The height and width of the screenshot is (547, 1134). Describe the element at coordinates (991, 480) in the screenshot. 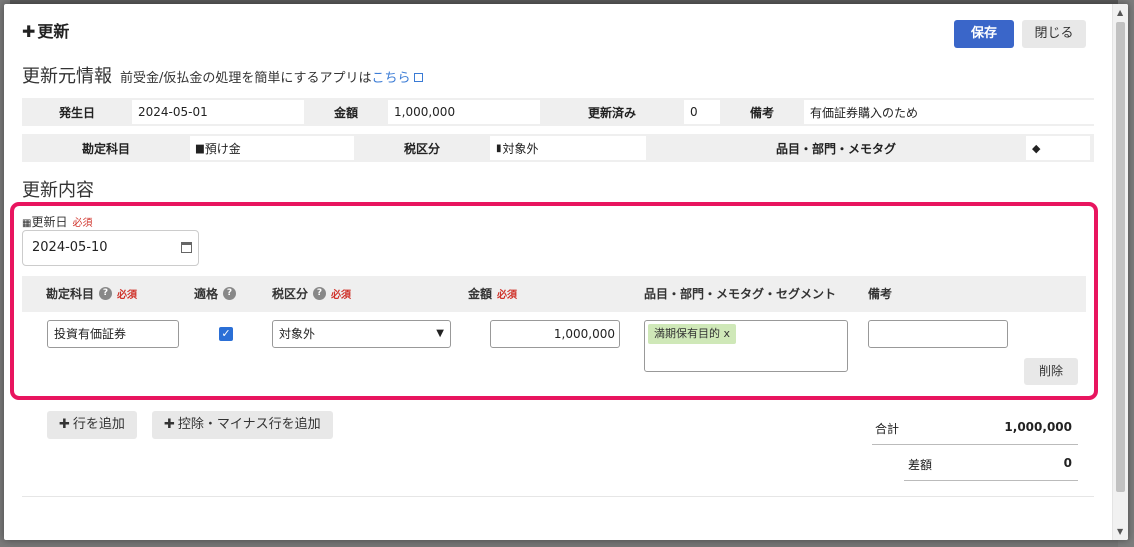

I see `diff-divider` at that location.